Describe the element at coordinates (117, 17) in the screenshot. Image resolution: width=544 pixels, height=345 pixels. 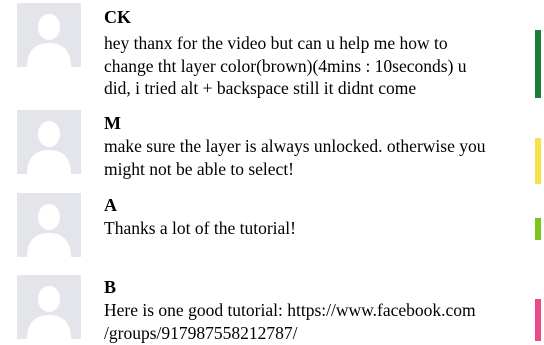
I see `comment-author: CK` at that location.